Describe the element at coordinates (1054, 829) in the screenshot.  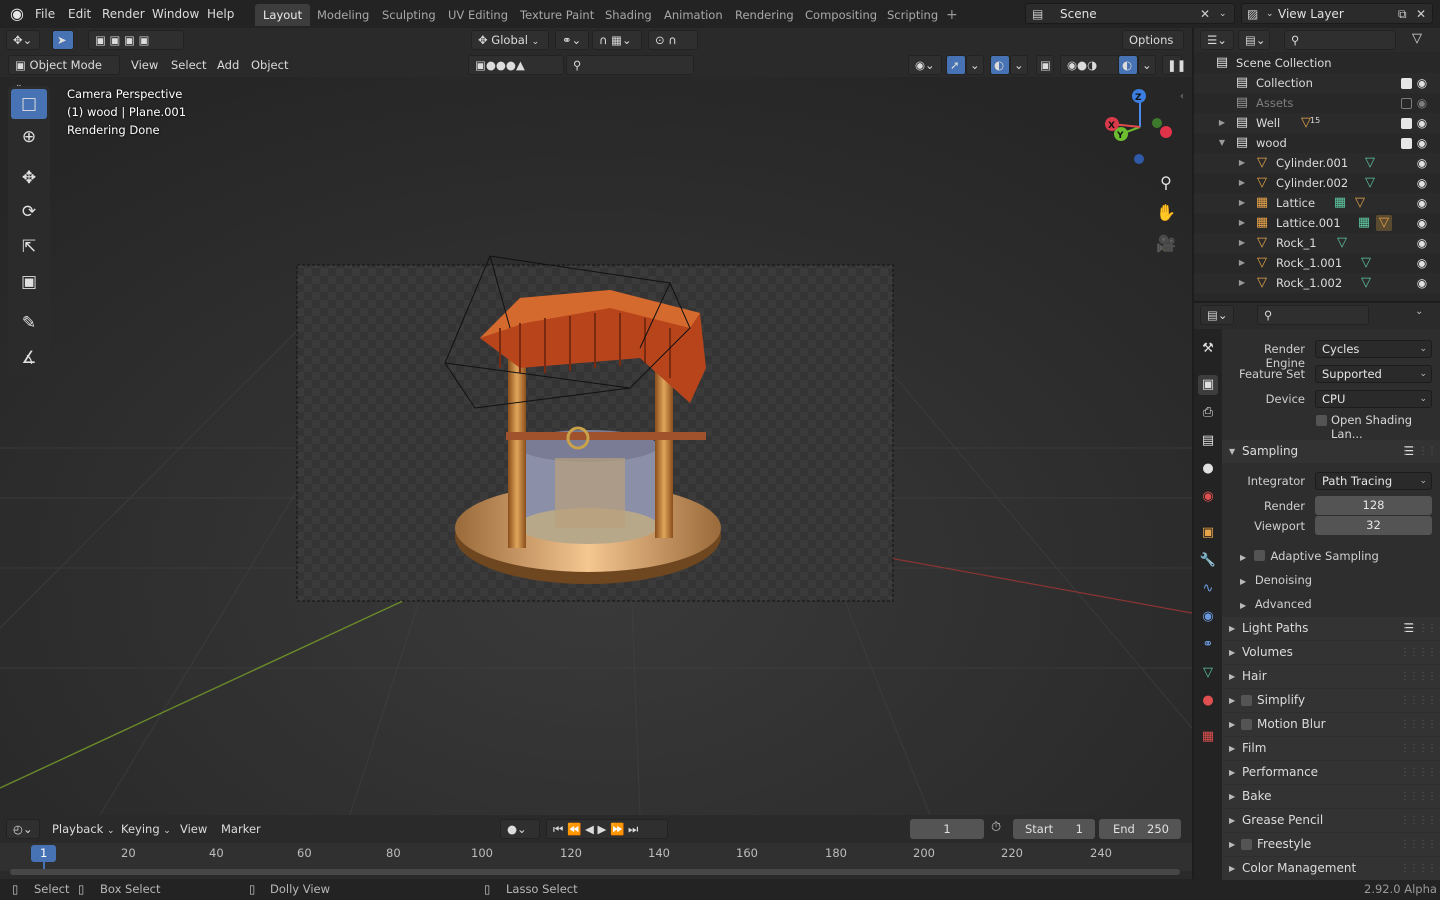
I see `start-frame-field: Start 1` at that location.